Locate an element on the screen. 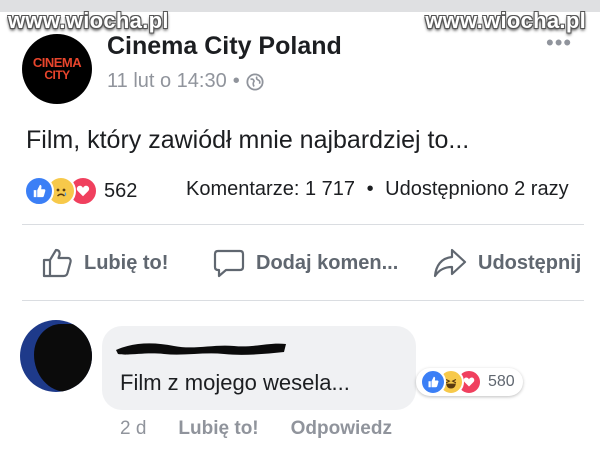 The image size is (600, 462). share-button: Udostępnij is located at coordinates (506, 263).